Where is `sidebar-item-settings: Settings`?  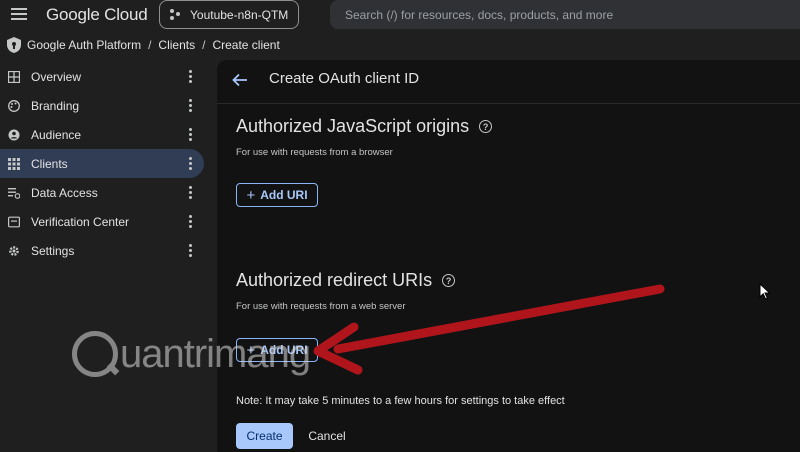
sidebar-item-settings: Settings is located at coordinates (105, 250).